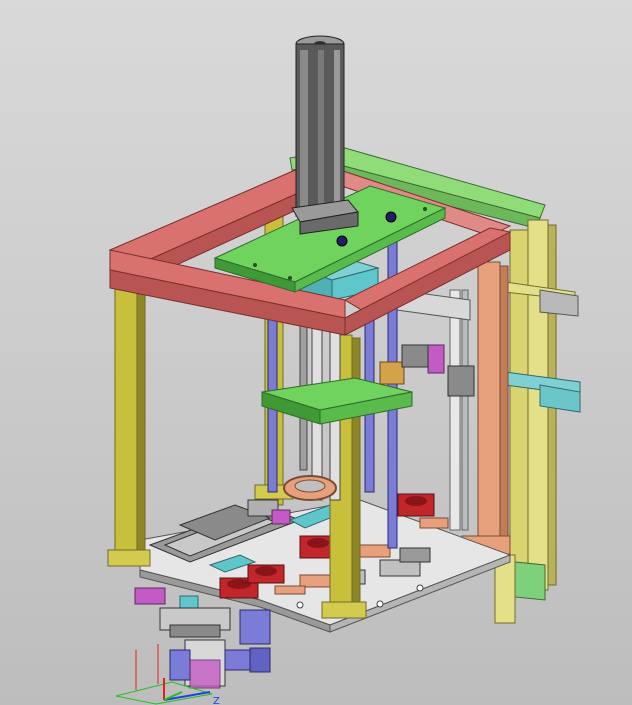 This screenshot has height=705, width=632. What do you see at coordinates (129, 425) in the screenshot?
I see `front-left-post` at bounding box center [129, 425].